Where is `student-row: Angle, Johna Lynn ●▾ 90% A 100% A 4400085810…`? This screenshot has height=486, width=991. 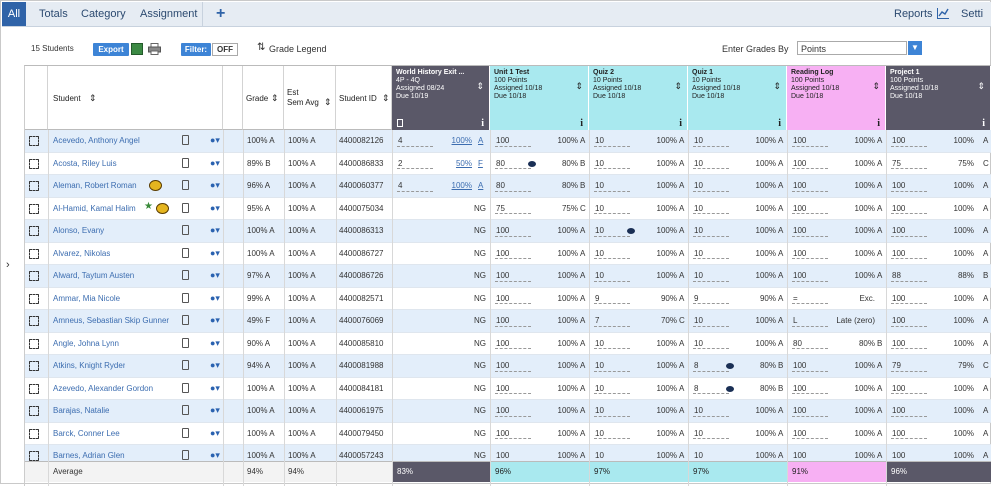
student-row: Angle, Johna Lynn ●▾ 90% A 100% A 4400085810… is located at coordinates (508, 344).